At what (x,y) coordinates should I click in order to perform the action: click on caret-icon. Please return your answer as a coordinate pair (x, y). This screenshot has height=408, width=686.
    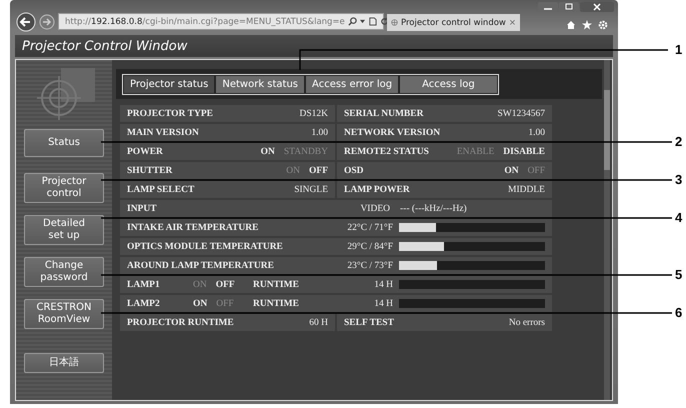
    Looking at the image, I should click on (362, 21).